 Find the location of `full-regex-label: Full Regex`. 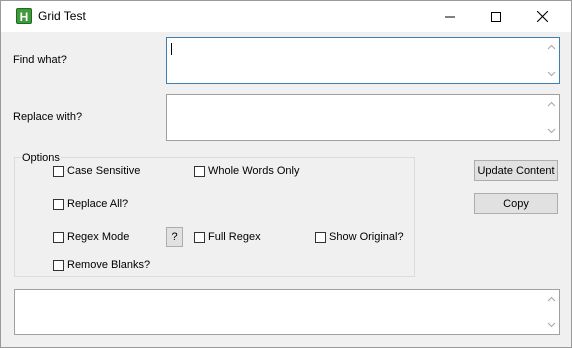

full-regex-label: Full Regex is located at coordinates (234, 237).